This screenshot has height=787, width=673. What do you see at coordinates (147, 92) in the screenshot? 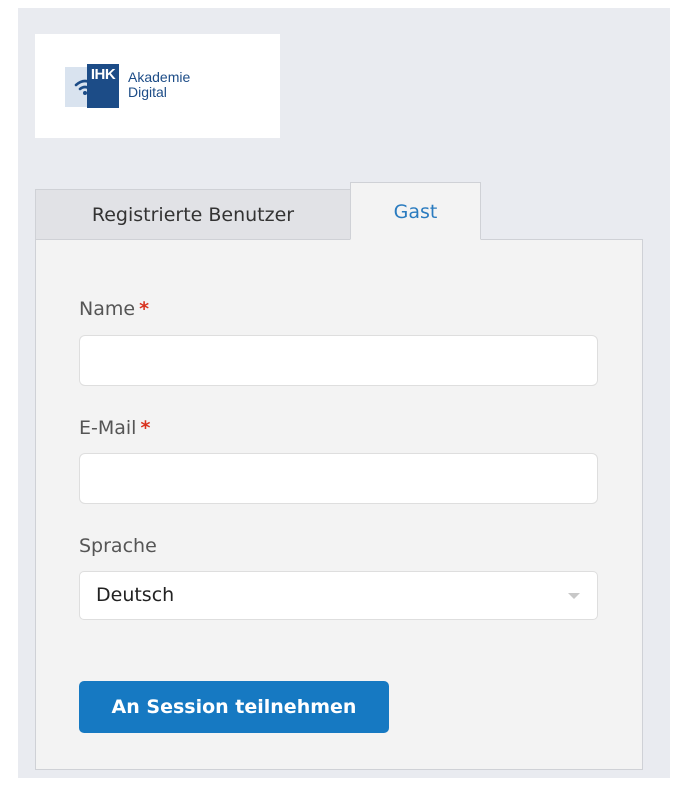
I see `logo-line-2: Digital` at bounding box center [147, 92].